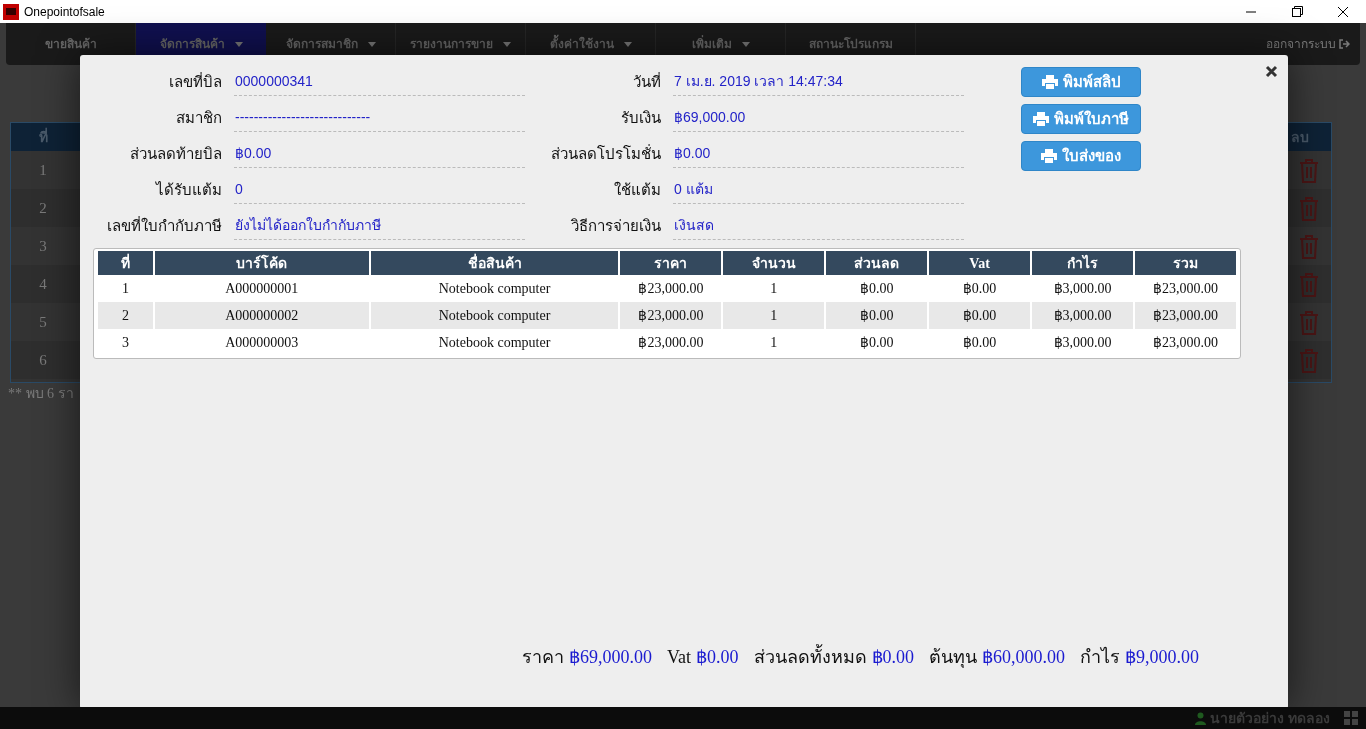 The image size is (1366, 729). Describe the element at coordinates (1271, 71) in the screenshot. I see `close-icon` at that location.